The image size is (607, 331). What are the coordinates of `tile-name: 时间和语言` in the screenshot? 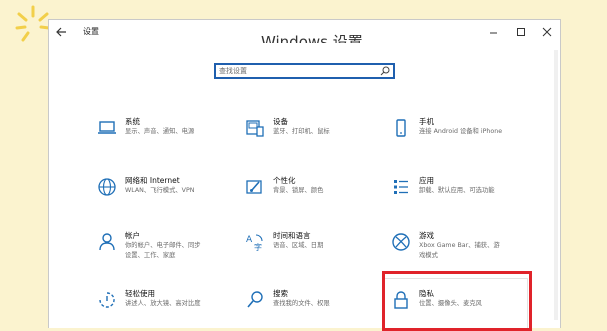 It's located at (292, 235).